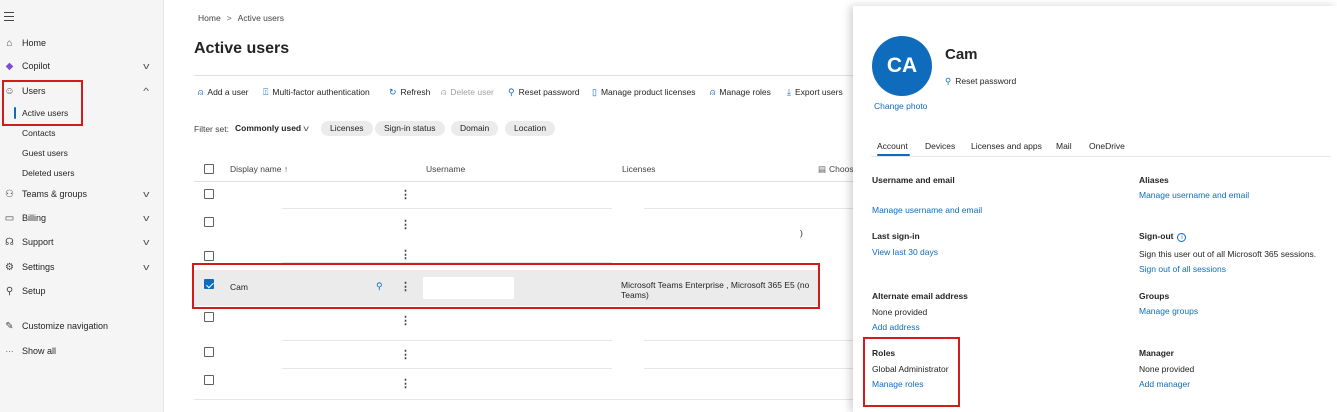 The image size is (1337, 412). What do you see at coordinates (467, 92) in the screenshot?
I see `delete-user-button: ⍝ Delete user` at bounding box center [467, 92].